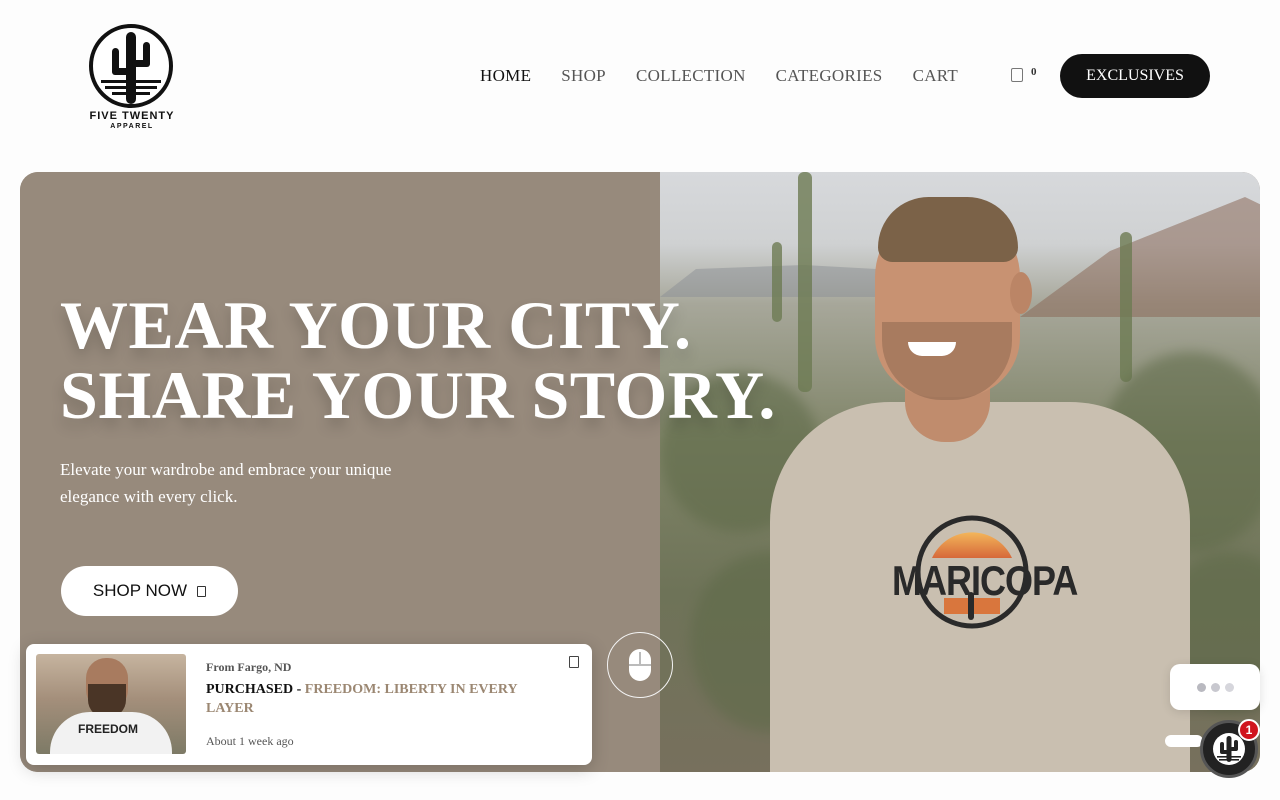  Describe the element at coordinates (948, 229) in the screenshot. I see `model-hair` at that location.